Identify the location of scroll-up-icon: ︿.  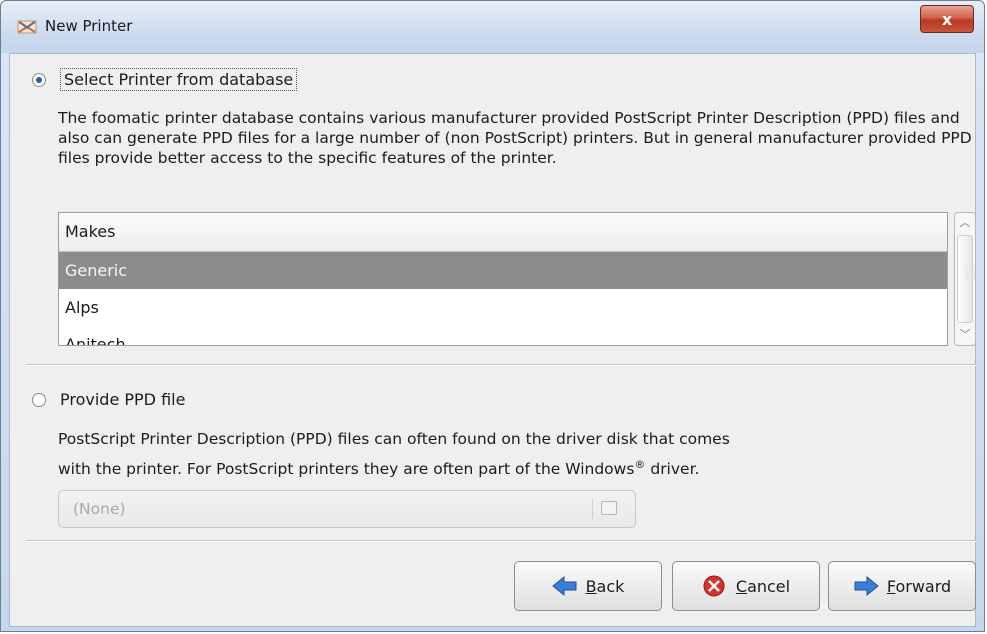
(965, 223).